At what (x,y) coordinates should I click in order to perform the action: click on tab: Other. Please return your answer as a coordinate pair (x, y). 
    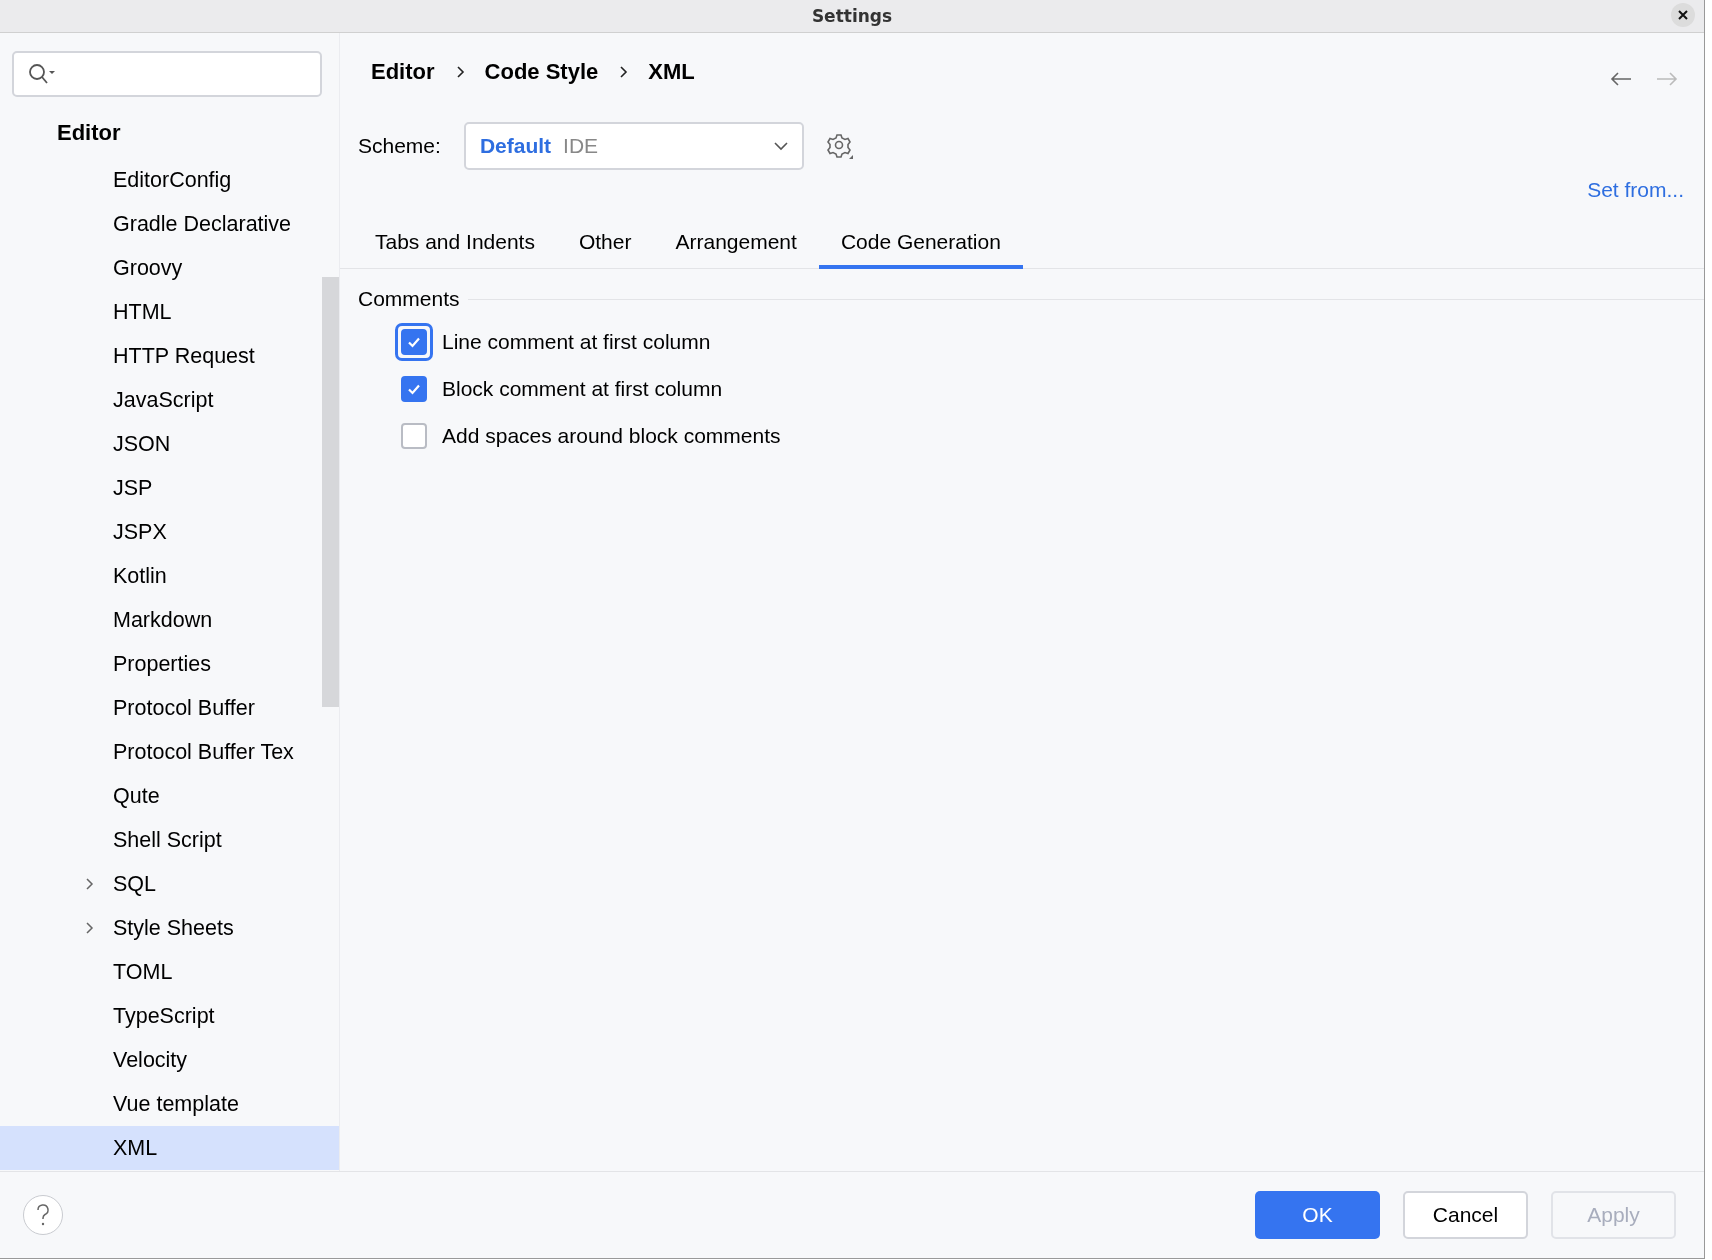
    Looking at the image, I should click on (605, 245).